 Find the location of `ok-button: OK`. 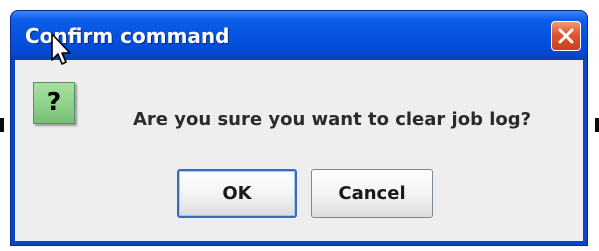

ok-button: OK is located at coordinates (237, 193).